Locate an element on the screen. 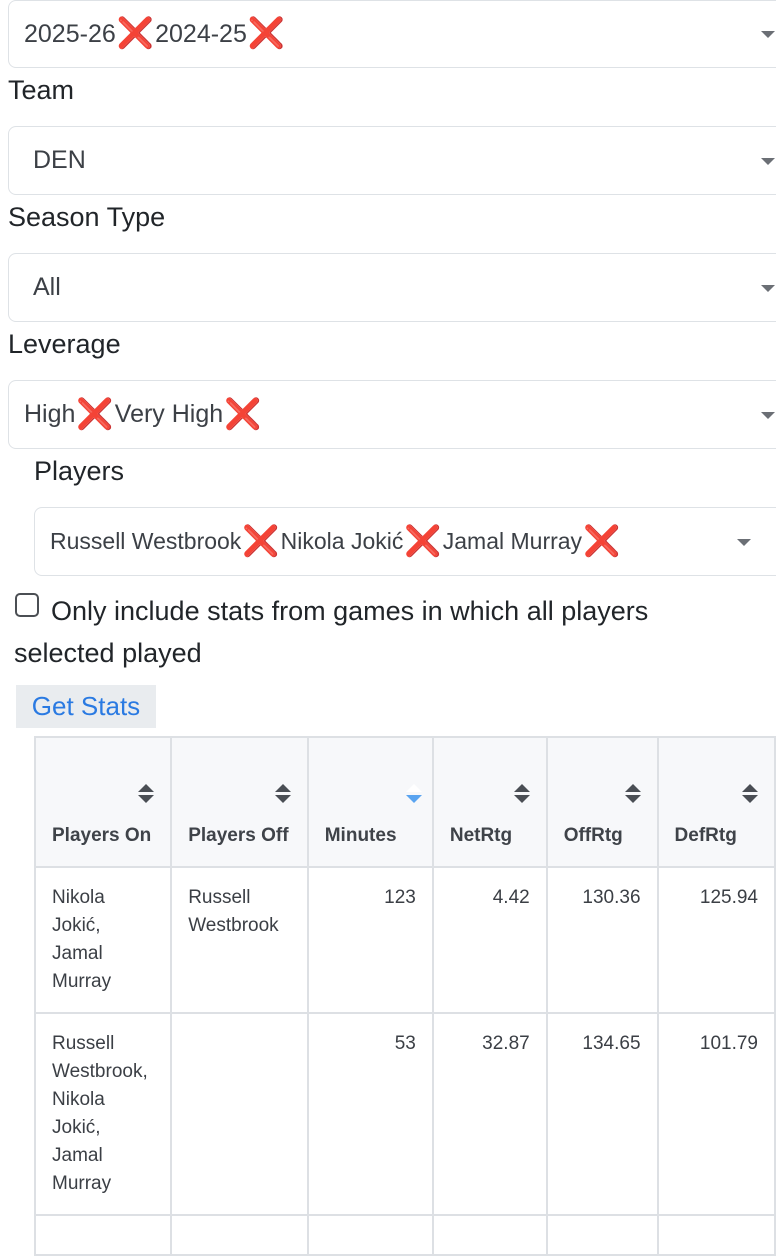 The width and height of the screenshot is (776, 1256). column-label: NetRtg is located at coordinates (481, 835).